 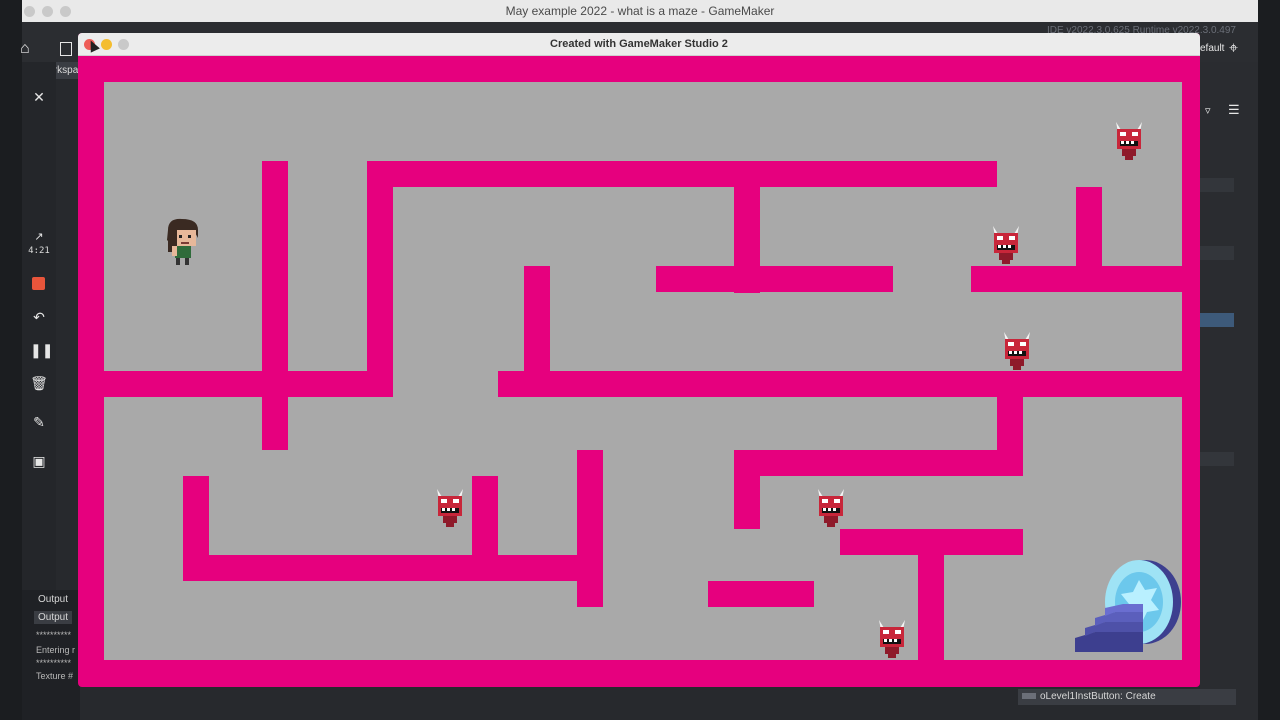 I want to click on exit-portal, so click(x=1128, y=606).